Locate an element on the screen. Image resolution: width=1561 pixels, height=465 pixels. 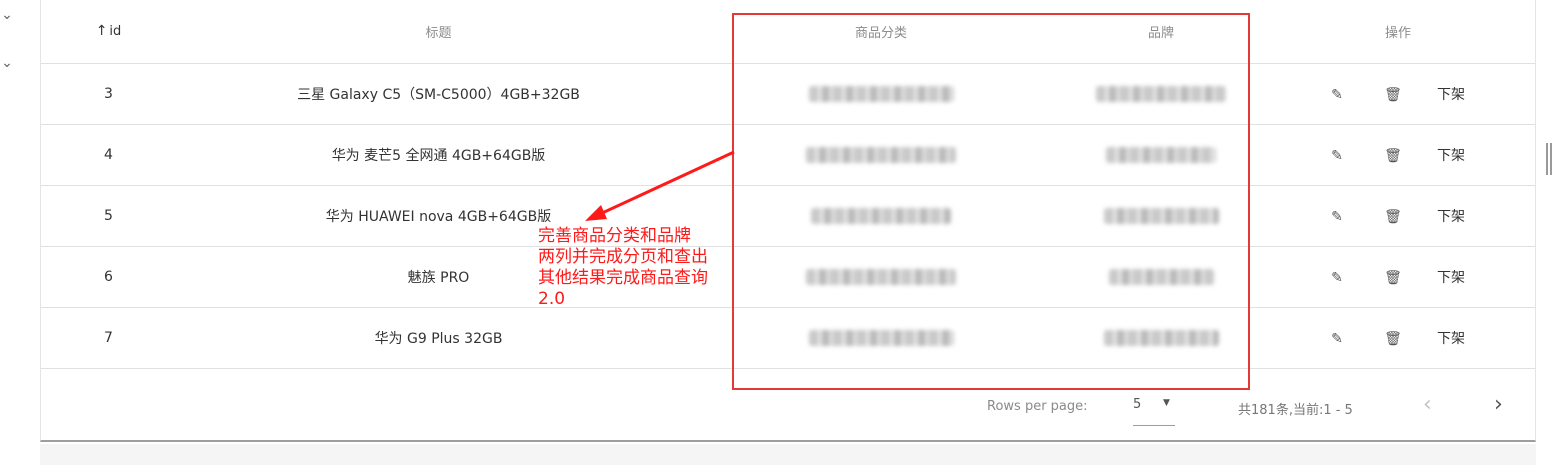
annotation-note: 完善商品分类和品牌 两列并完成分页和查出 其他结果完成商品查询 2.0 is located at coordinates (638, 268).